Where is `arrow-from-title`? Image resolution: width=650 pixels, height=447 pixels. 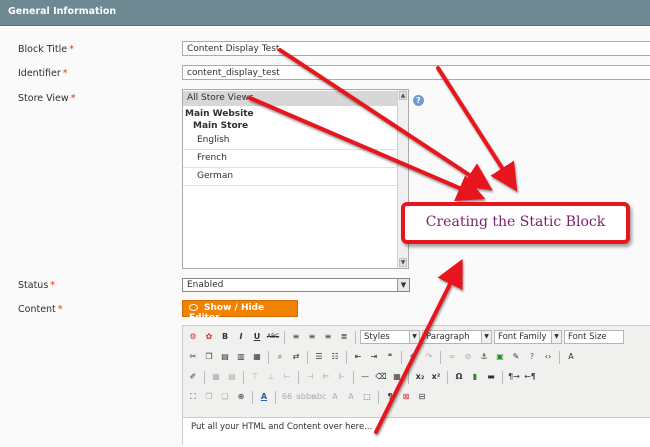
arrow-from-title is located at coordinates (385, 119).